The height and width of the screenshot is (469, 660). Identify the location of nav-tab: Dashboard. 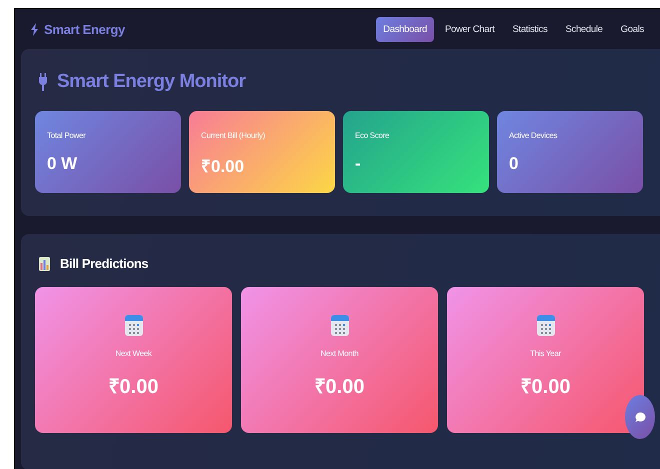
(405, 29).